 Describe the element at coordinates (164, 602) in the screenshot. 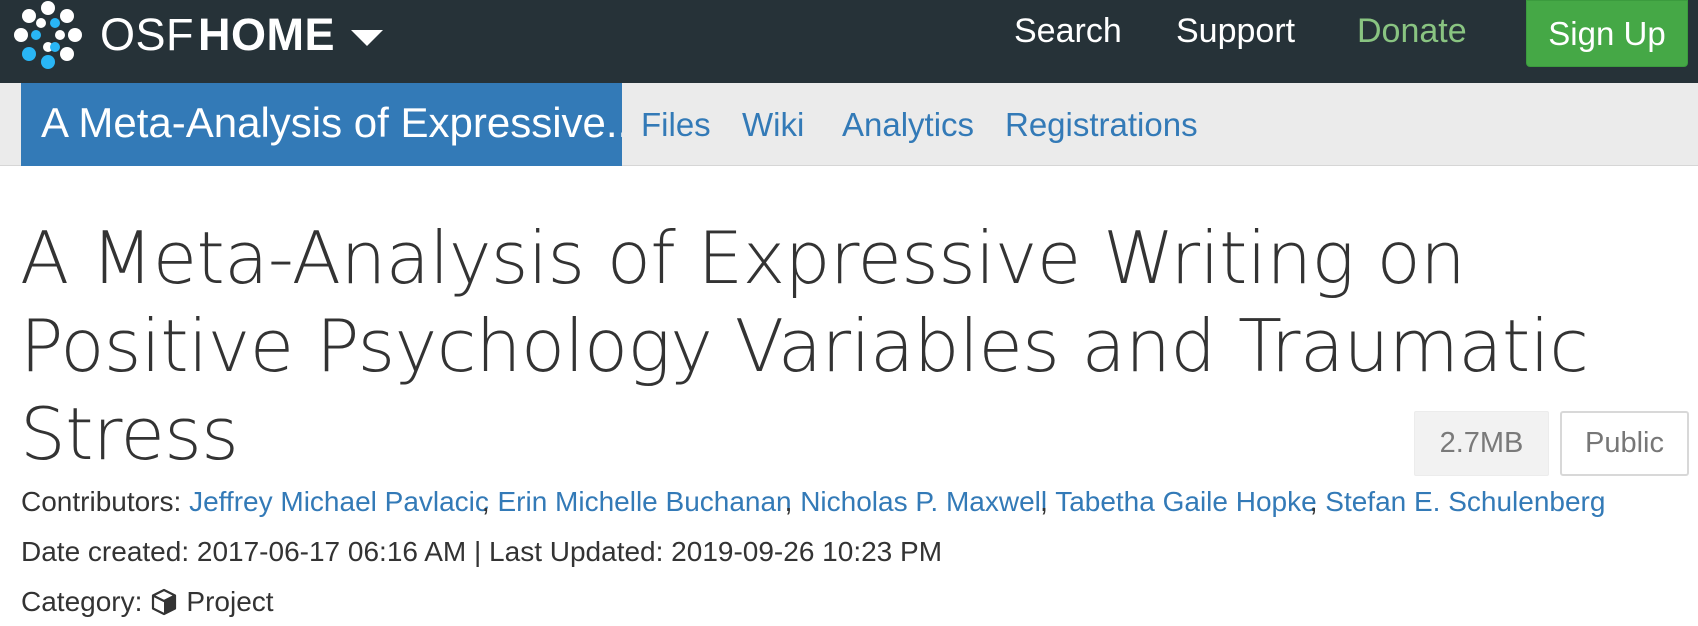

I see `cube-icon` at that location.